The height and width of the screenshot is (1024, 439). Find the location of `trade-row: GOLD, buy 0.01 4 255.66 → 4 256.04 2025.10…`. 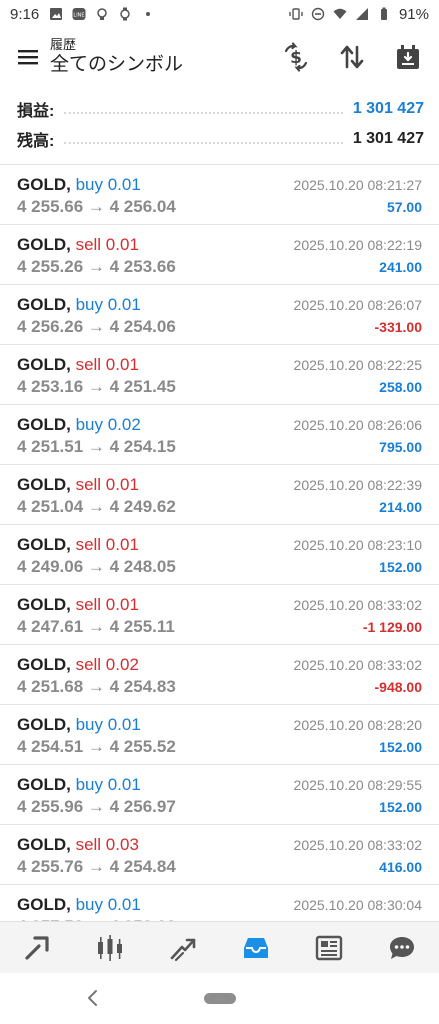

trade-row: GOLD, buy 0.01 4 255.66 → 4 256.04 2025.10… is located at coordinates (219, 195).